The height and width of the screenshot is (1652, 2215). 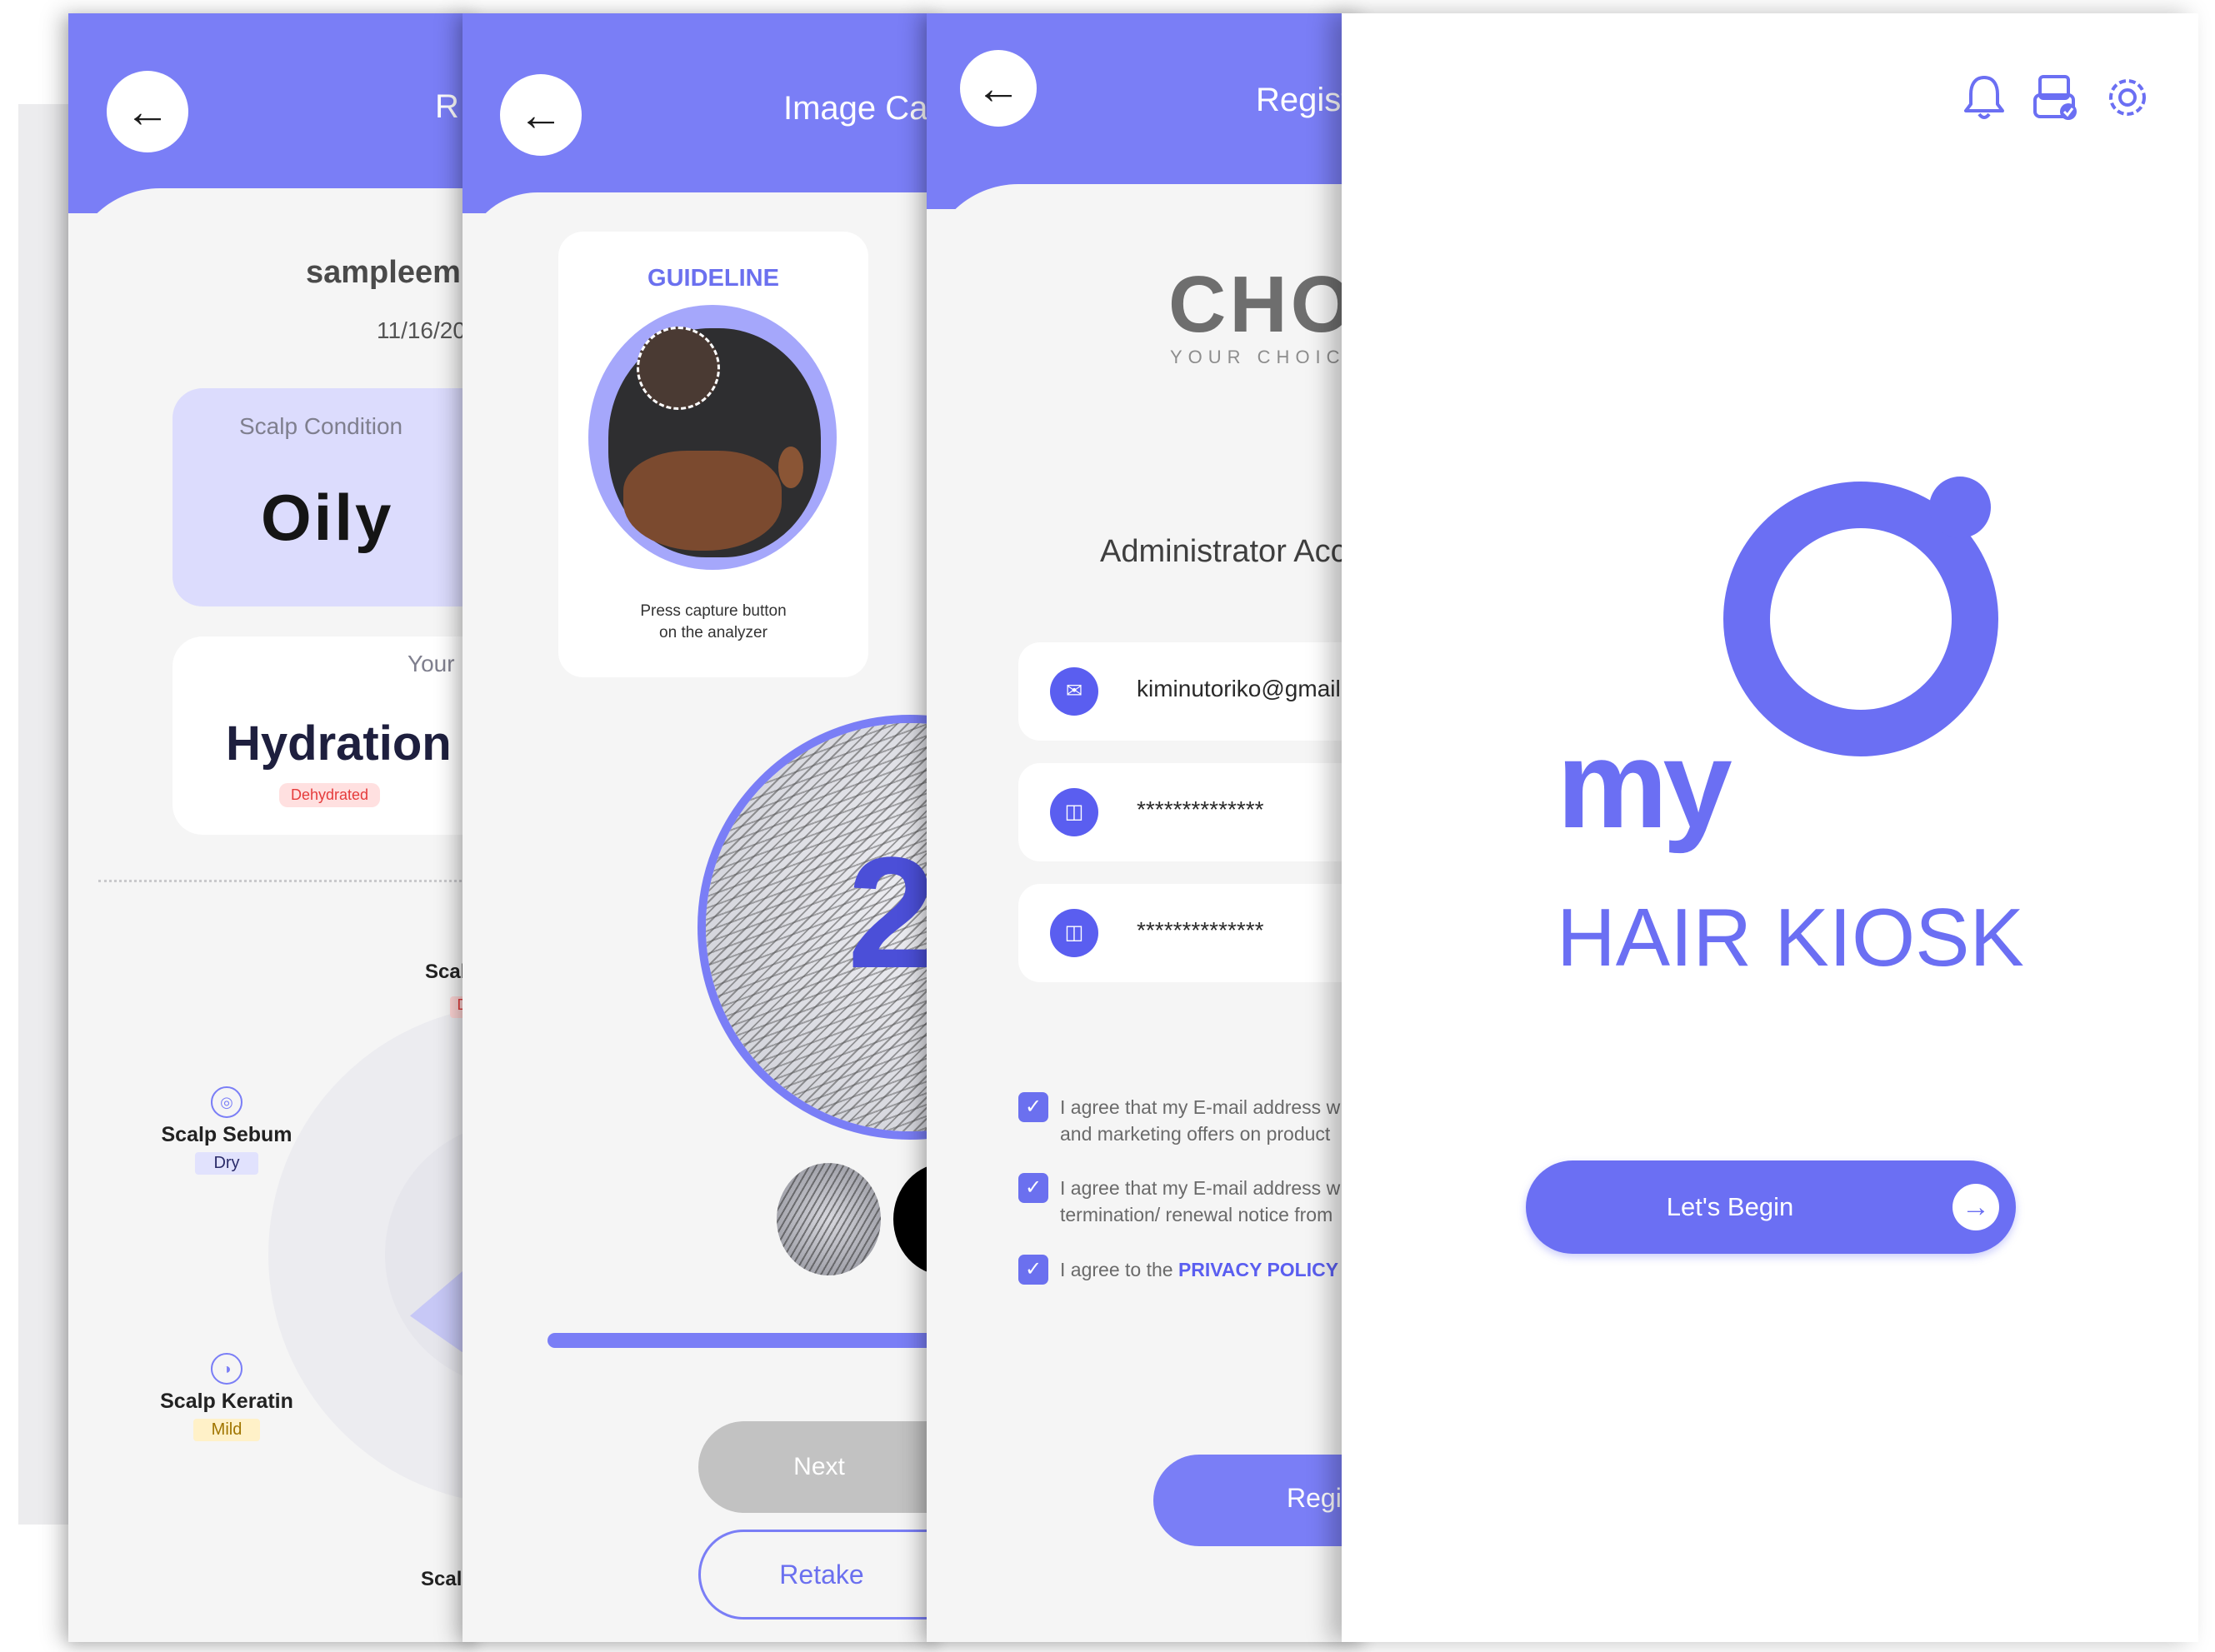 I want to click on retake-label: Retake, so click(x=821, y=1575).